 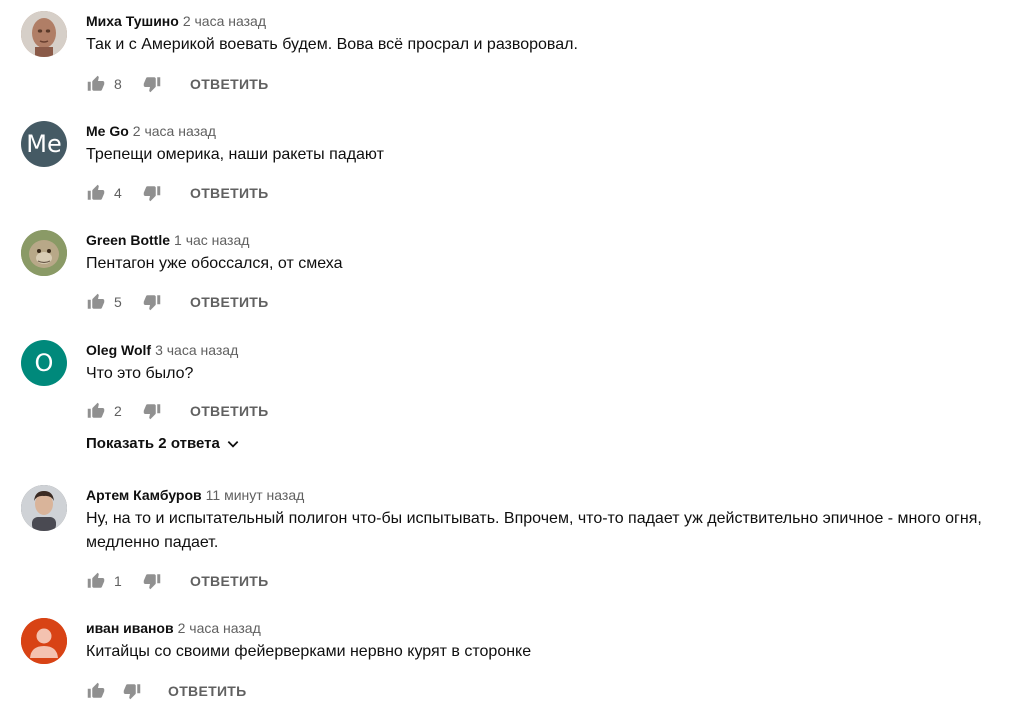 I want to click on comment-actions: 4 ОТВЕТИТЬ, so click(x=177, y=193).